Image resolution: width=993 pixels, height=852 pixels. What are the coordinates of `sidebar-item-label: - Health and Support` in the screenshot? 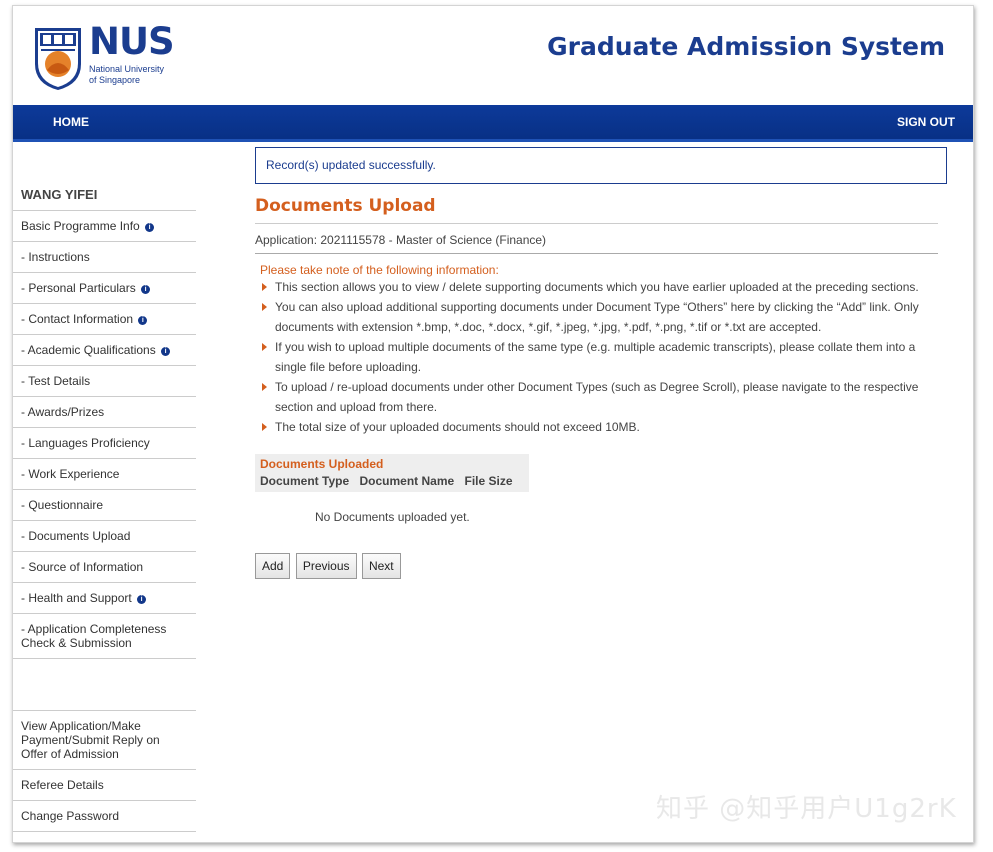 It's located at (76, 598).